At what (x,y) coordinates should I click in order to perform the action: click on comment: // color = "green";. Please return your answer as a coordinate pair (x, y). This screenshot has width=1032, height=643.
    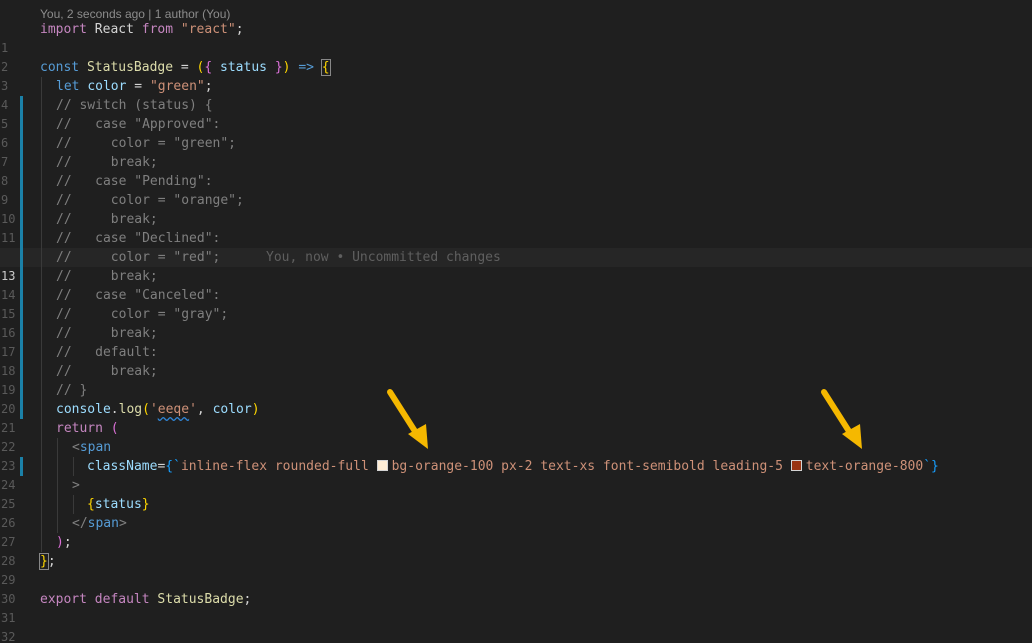
    Looking at the image, I should click on (146, 143).